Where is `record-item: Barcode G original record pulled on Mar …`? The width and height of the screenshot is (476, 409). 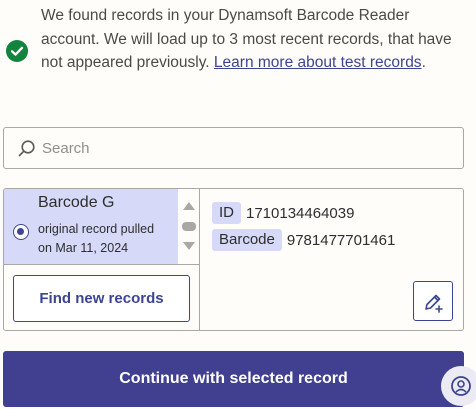 record-item: Barcode G original record pulled on Mar … is located at coordinates (91, 226).